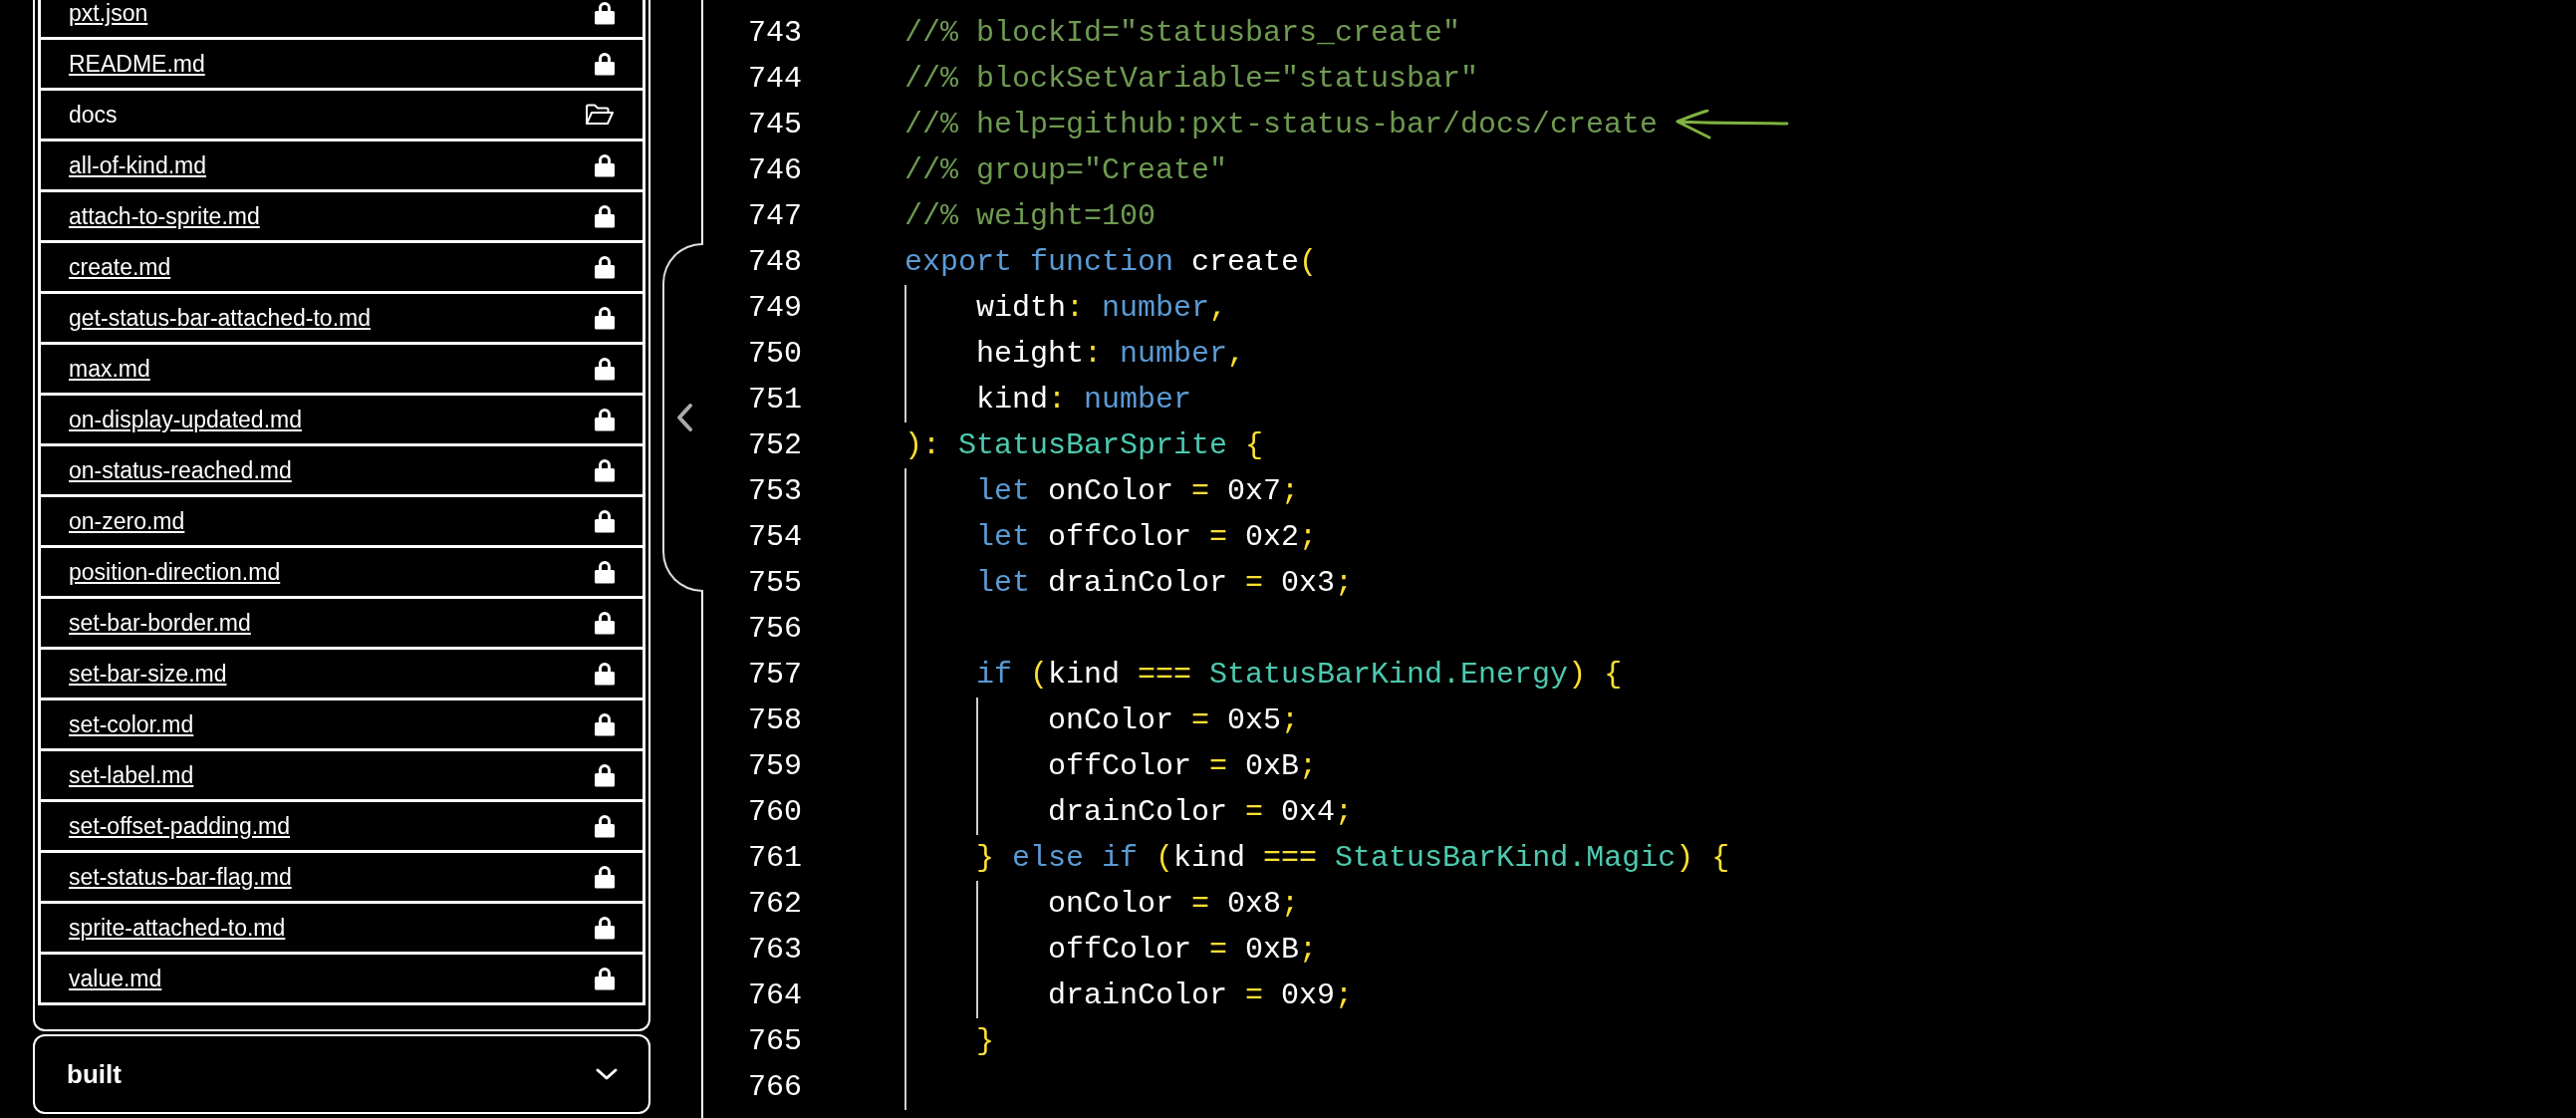 Image resolution: width=2576 pixels, height=1118 pixels. Describe the element at coordinates (180, 826) in the screenshot. I see `file-link: set-offset-padding.md` at that location.